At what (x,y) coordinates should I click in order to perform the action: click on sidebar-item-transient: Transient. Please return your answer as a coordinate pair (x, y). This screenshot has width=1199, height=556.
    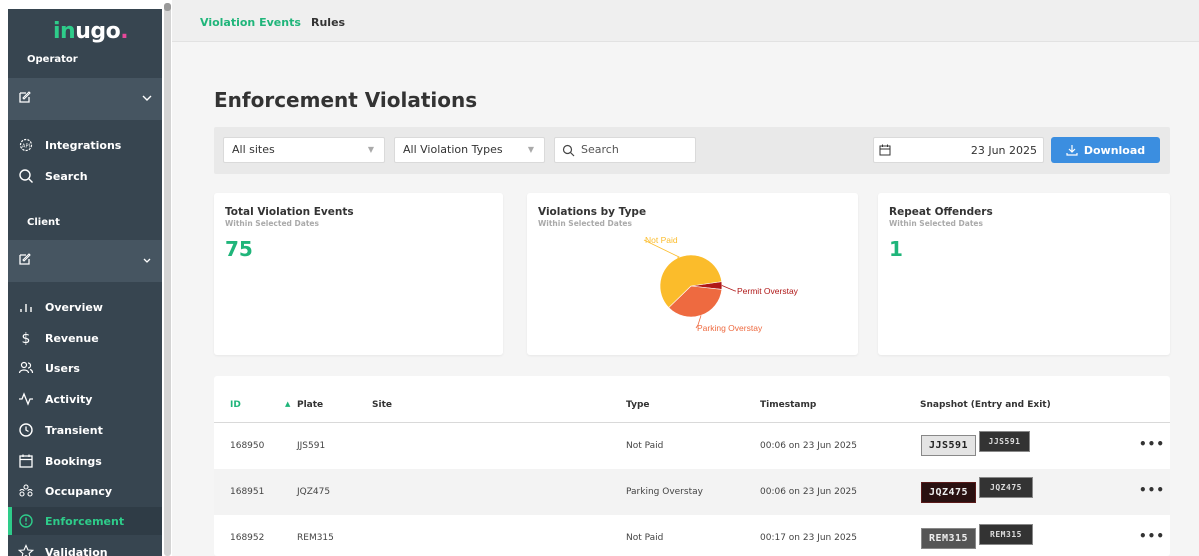
    Looking at the image, I should click on (85, 430).